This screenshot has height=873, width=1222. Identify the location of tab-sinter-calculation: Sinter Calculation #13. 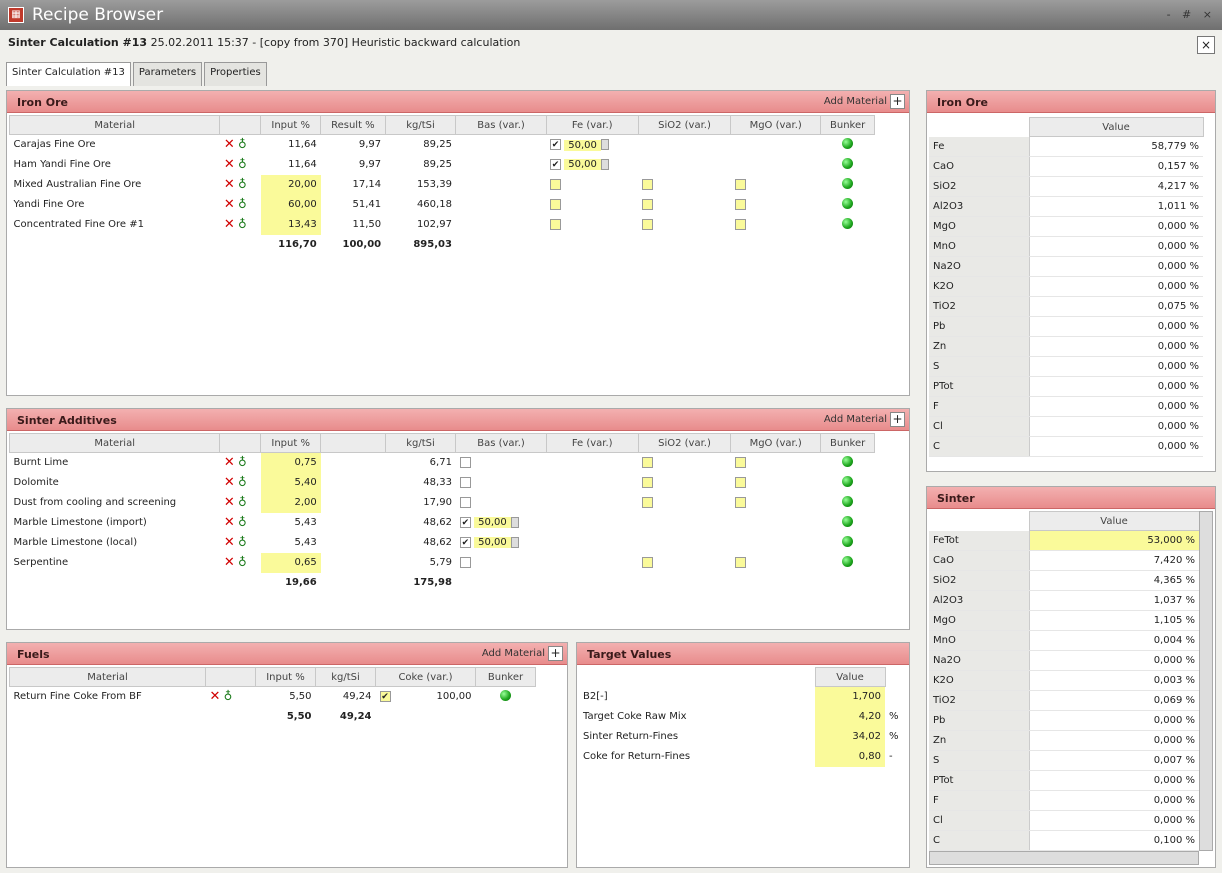
(68, 74).